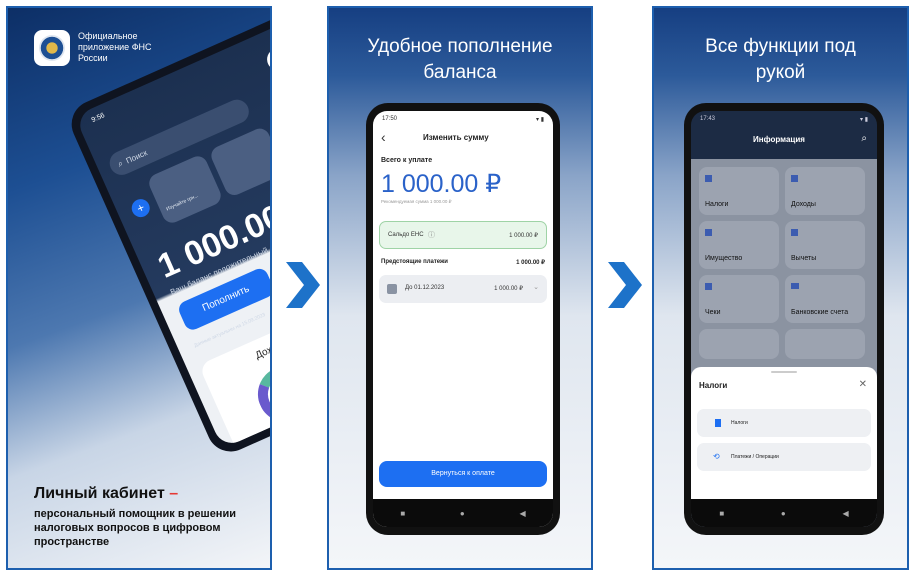 This screenshot has height=573, width=912. I want to click on close-icon: ✕, so click(863, 384).